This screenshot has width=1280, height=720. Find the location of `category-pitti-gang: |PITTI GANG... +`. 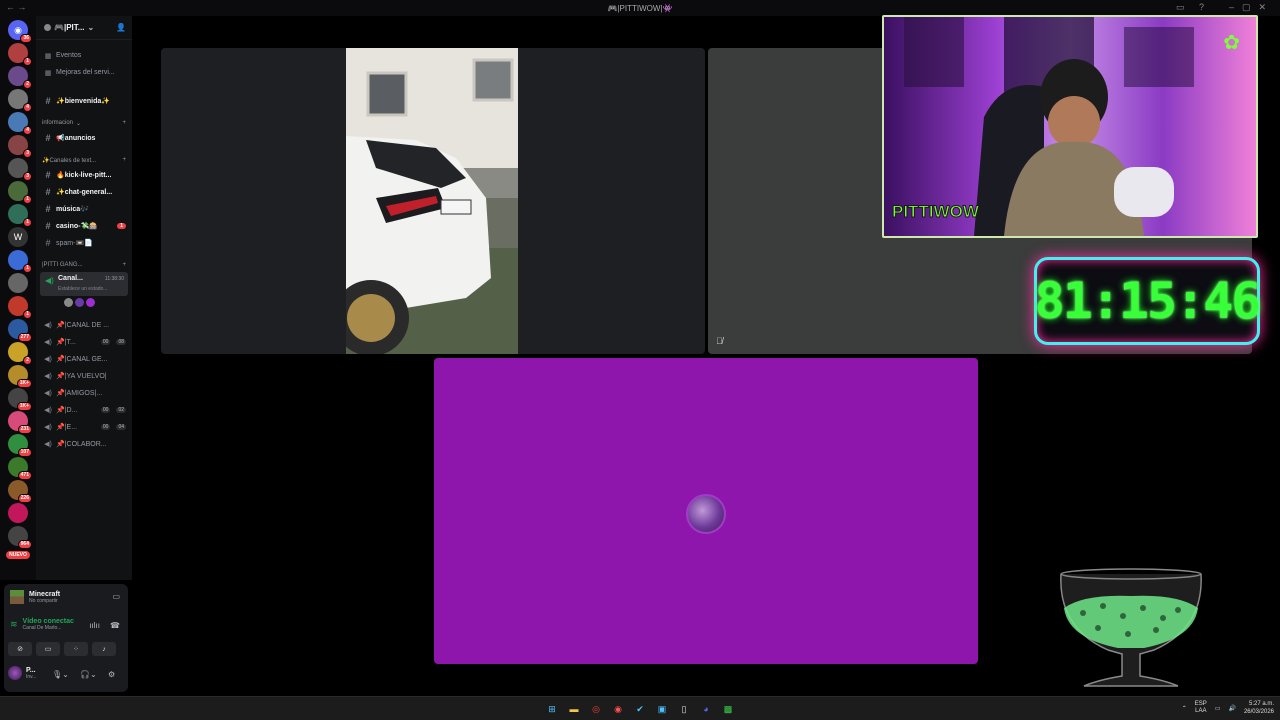

category-pitti-gang: |PITTI GANG... + is located at coordinates (84, 265).